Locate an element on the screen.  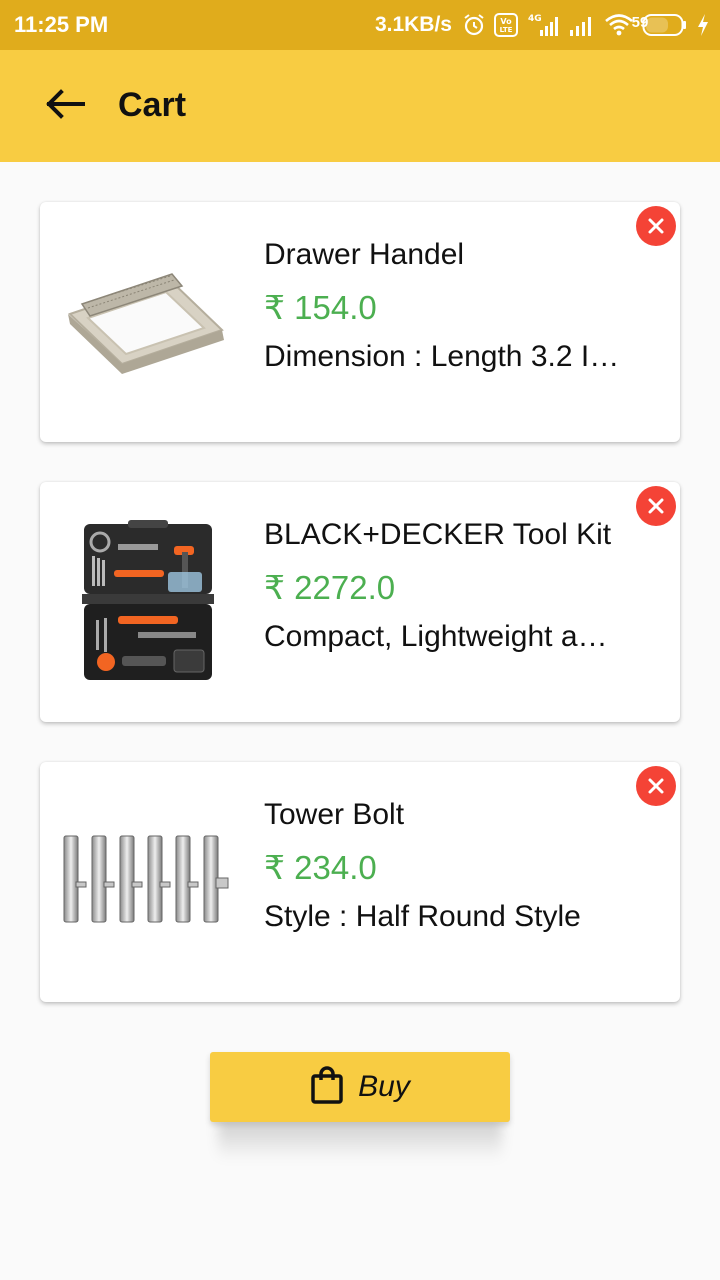
buy-button: Buy is located at coordinates (360, 1087).